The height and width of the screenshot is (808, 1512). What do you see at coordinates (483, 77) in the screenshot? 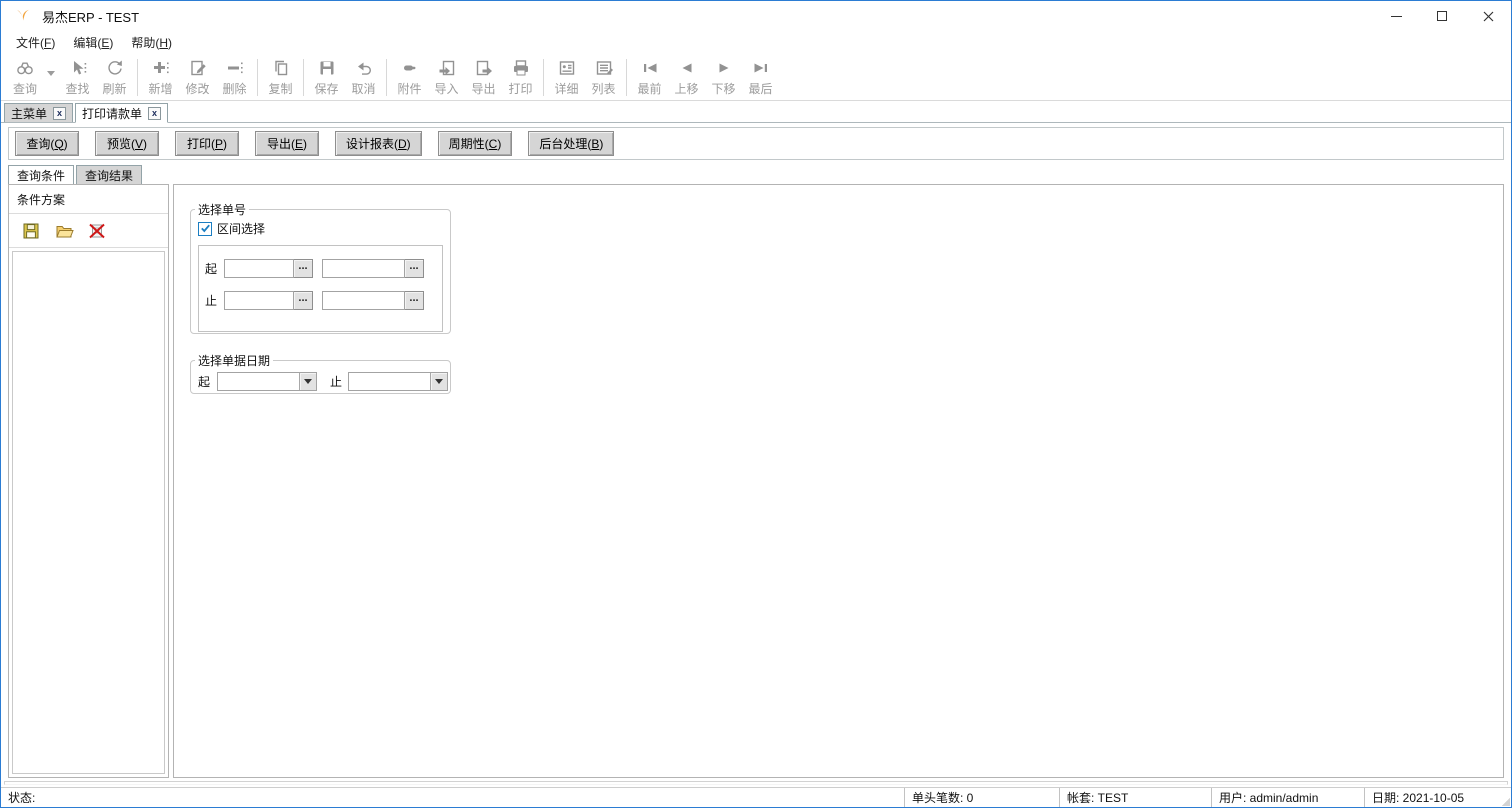
I see `toolbar-export-button: 导出` at bounding box center [483, 77].